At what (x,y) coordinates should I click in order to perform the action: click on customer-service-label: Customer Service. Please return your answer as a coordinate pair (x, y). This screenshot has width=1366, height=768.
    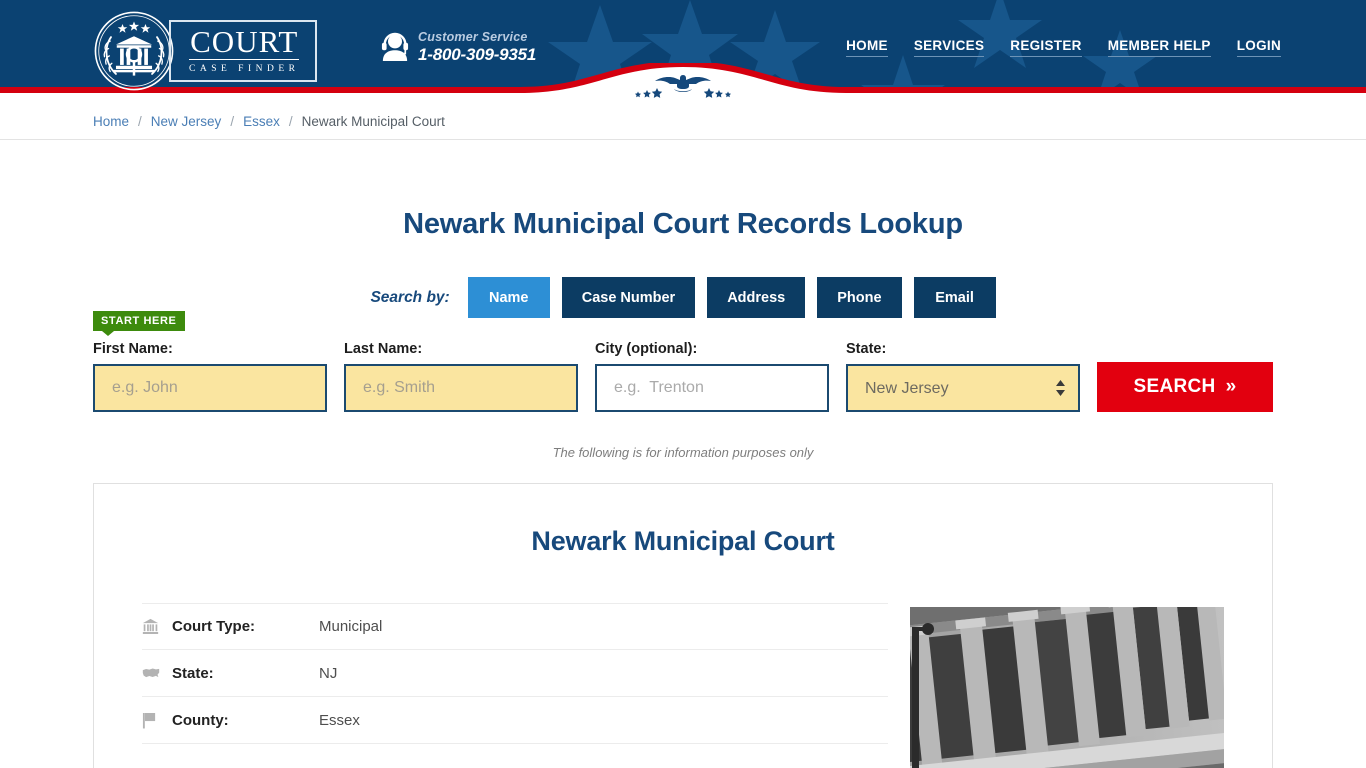
    Looking at the image, I should click on (473, 37).